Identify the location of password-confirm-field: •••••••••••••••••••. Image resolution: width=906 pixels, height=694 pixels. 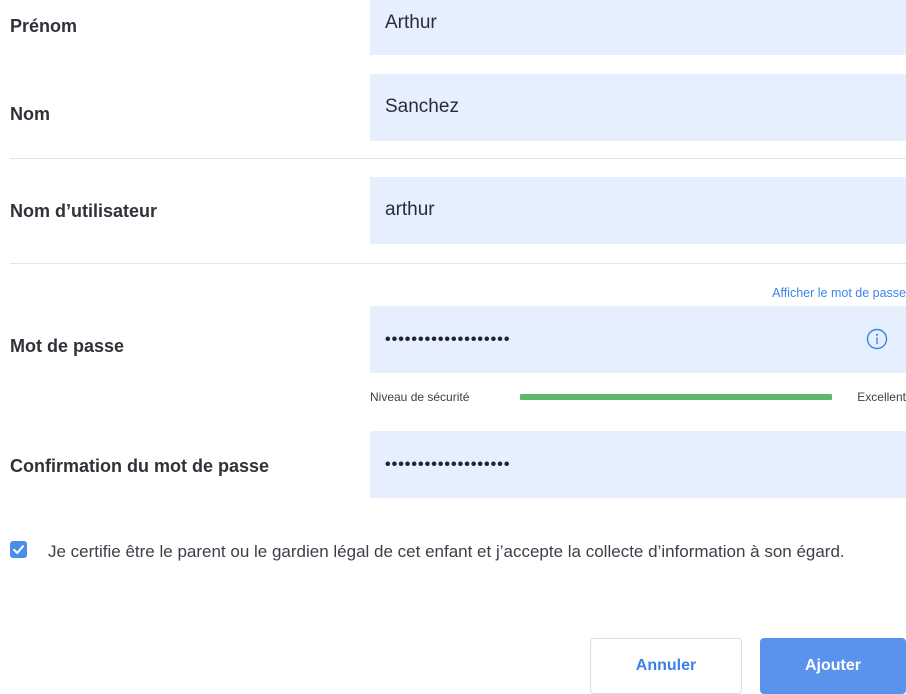
(638, 464).